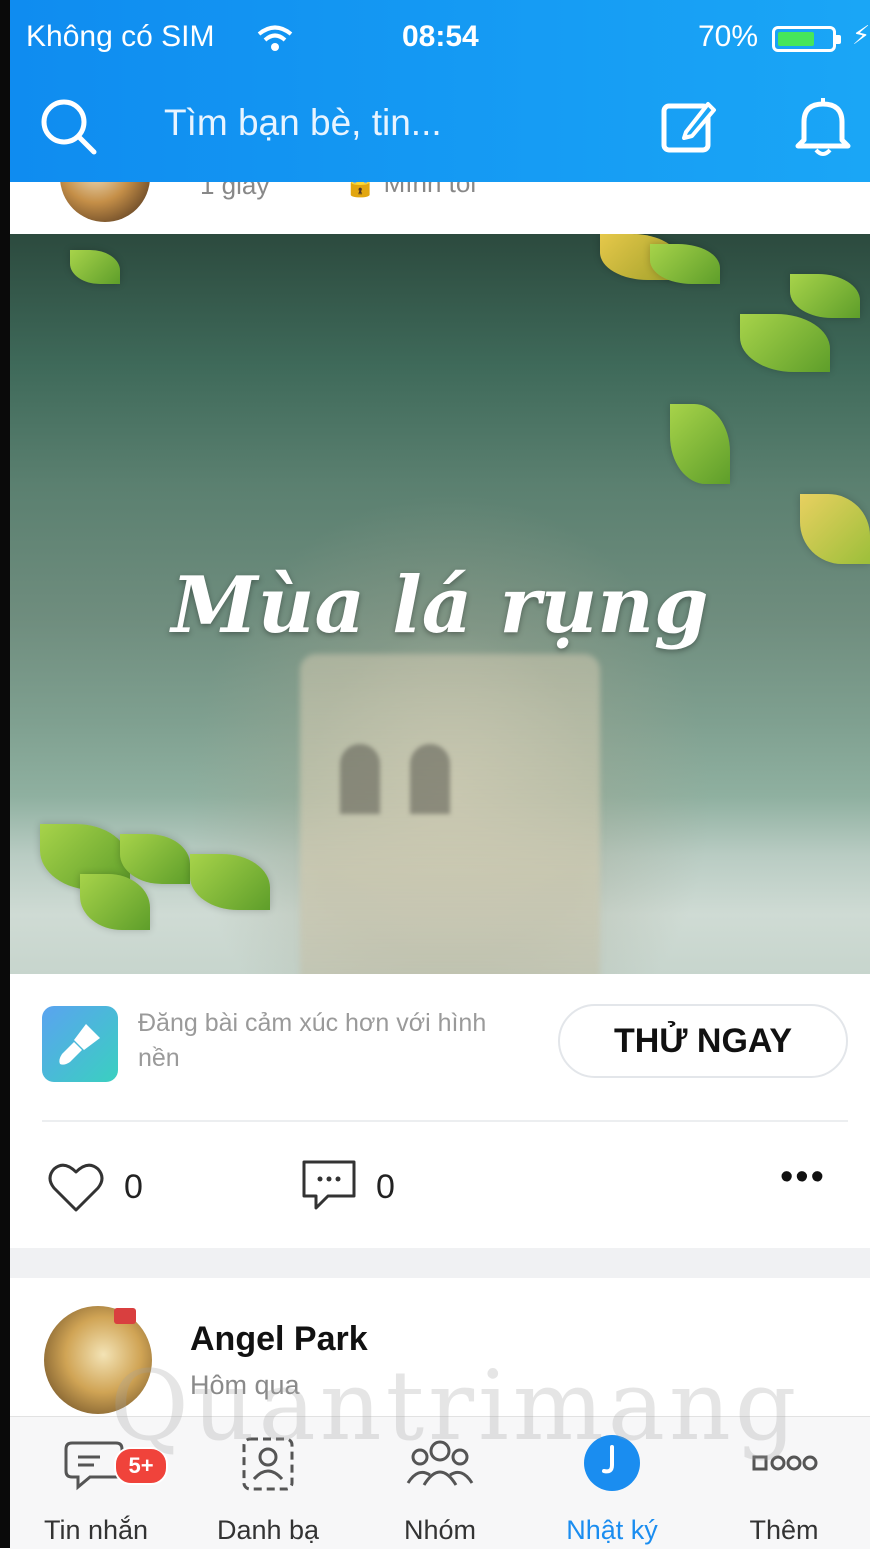 This screenshot has width=870, height=1549. What do you see at coordinates (5, 774) in the screenshot?
I see `left-frame-edge` at bounding box center [5, 774].